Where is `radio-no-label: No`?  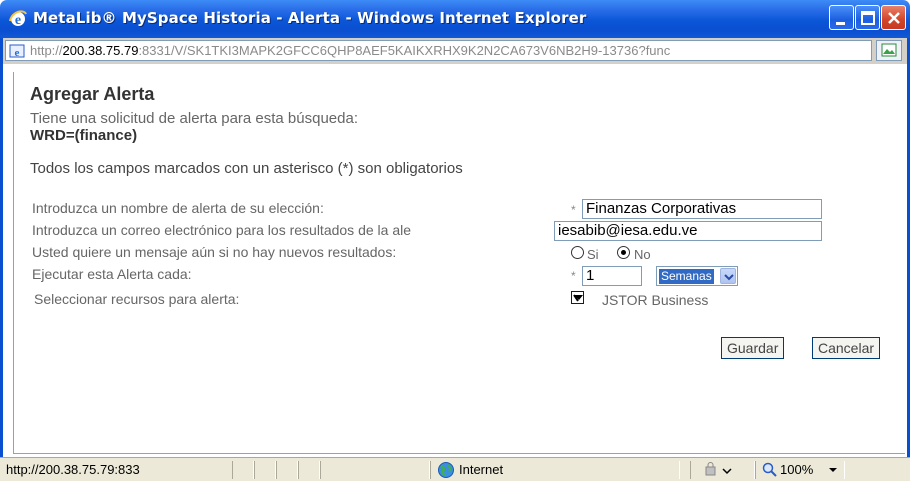 radio-no-label: No is located at coordinates (642, 254).